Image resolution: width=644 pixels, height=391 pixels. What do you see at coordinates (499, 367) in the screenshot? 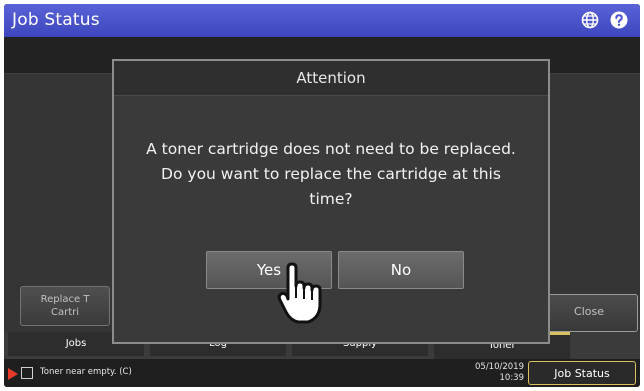
I see `status-date: 05/10/2019` at bounding box center [499, 367].